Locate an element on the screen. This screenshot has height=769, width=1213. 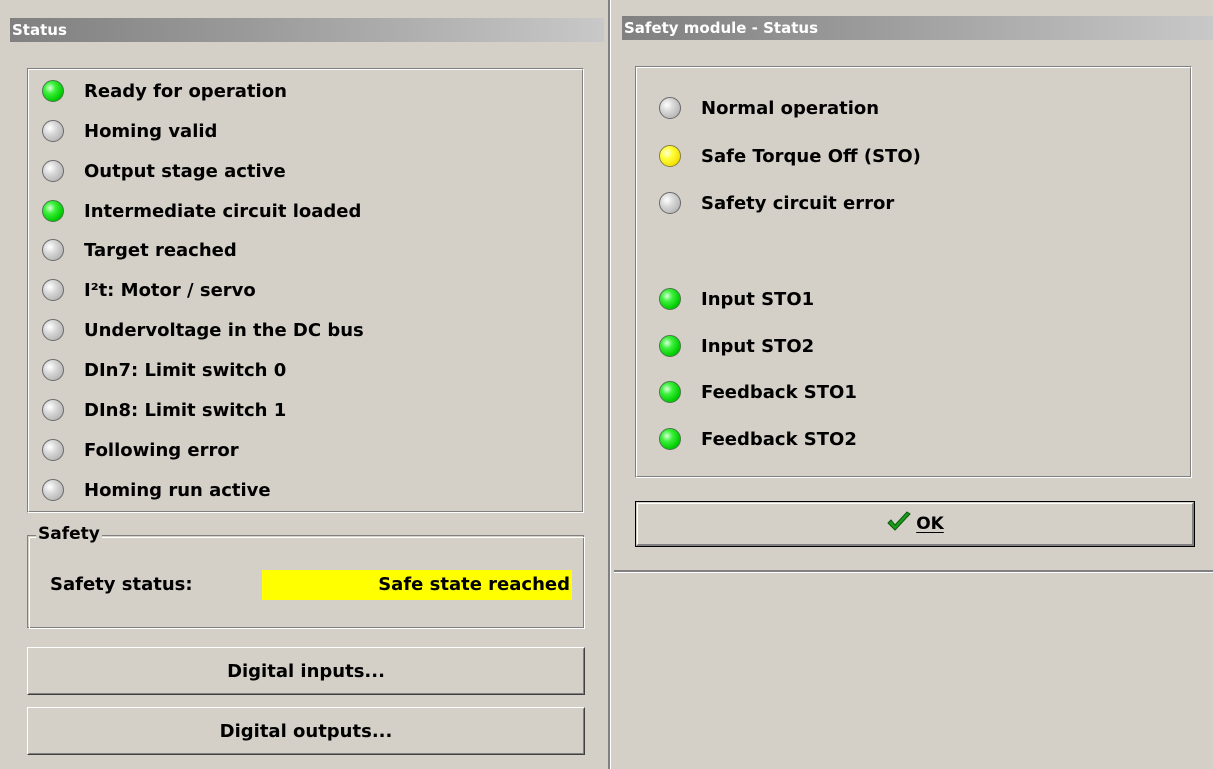
status-item-intermediate-circuit: Intermediate circuit loaded is located at coordinates (201, 211).